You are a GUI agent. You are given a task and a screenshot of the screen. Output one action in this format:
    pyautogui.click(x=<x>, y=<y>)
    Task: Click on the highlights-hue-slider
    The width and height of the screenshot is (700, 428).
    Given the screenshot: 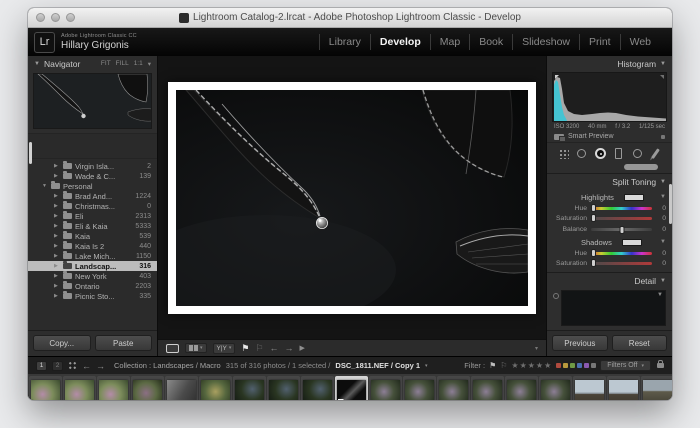 What is the action you would take?
    pyautogui.click(x=621, y=208)
    